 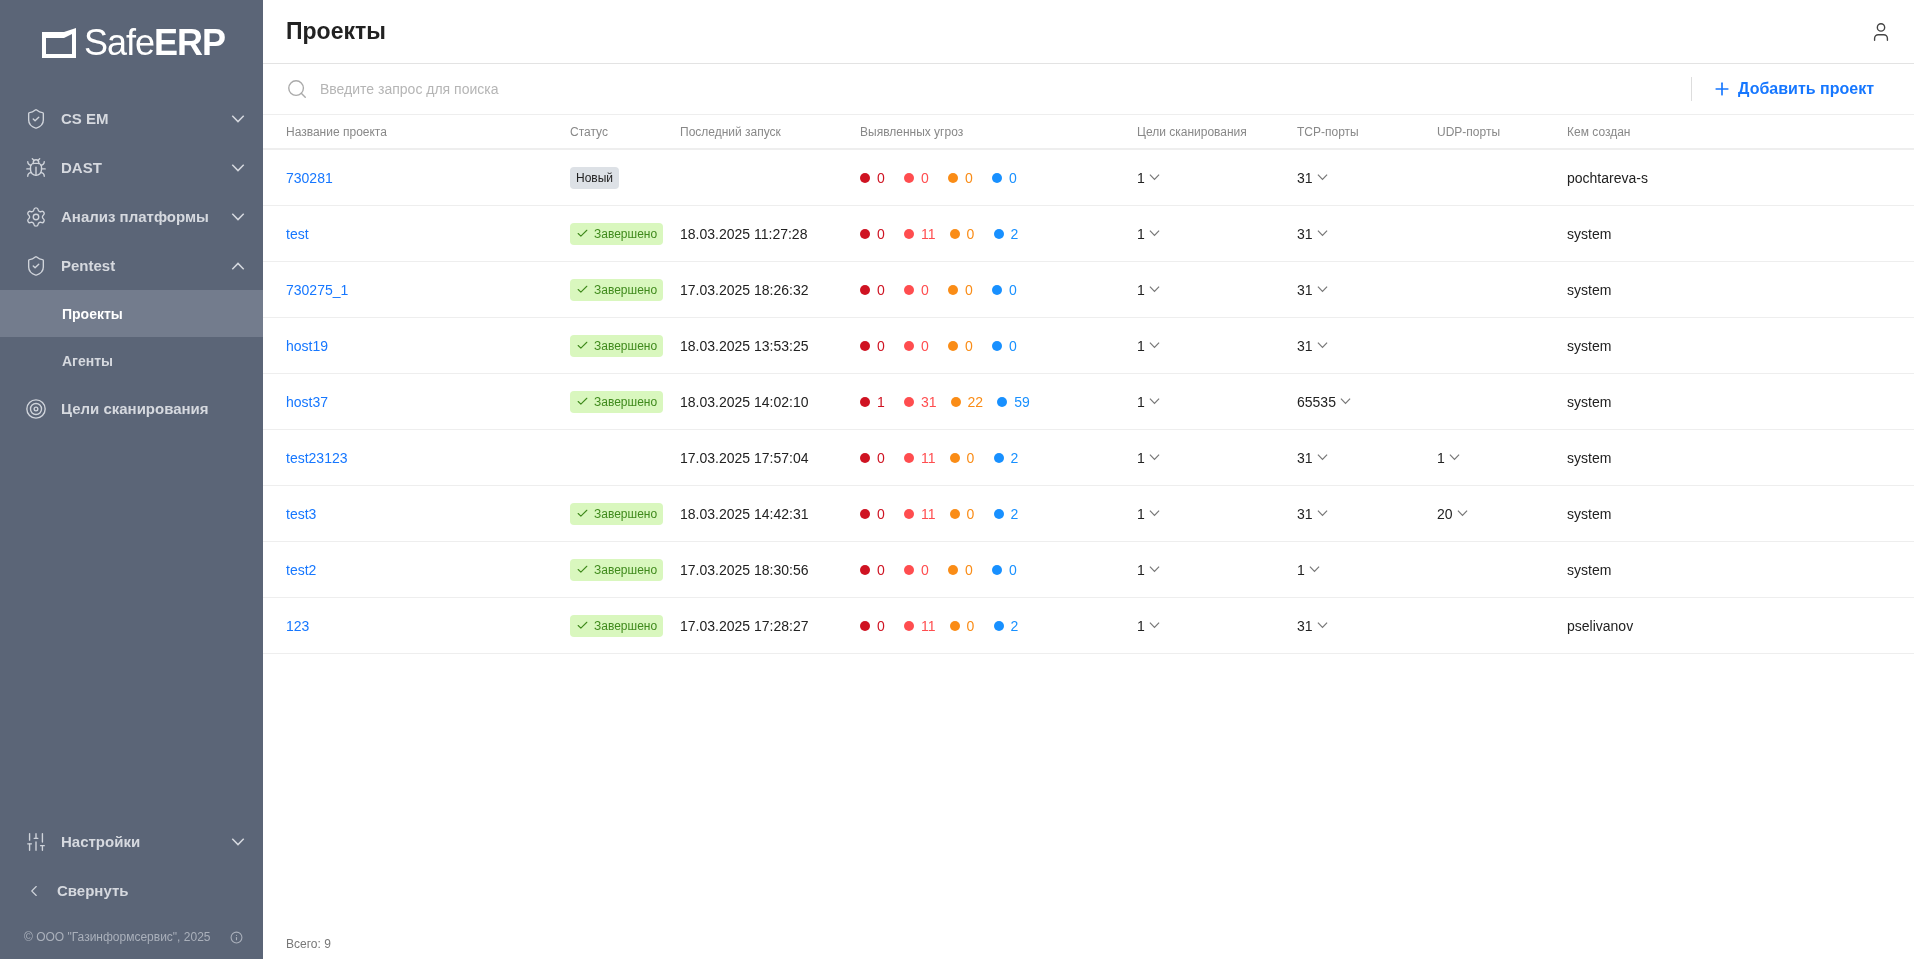 What do you see at coordinates (1608, 177) in the screenshot?
I see `table-cell-text: pochtareva-s` at bounding box center [1608, 177].